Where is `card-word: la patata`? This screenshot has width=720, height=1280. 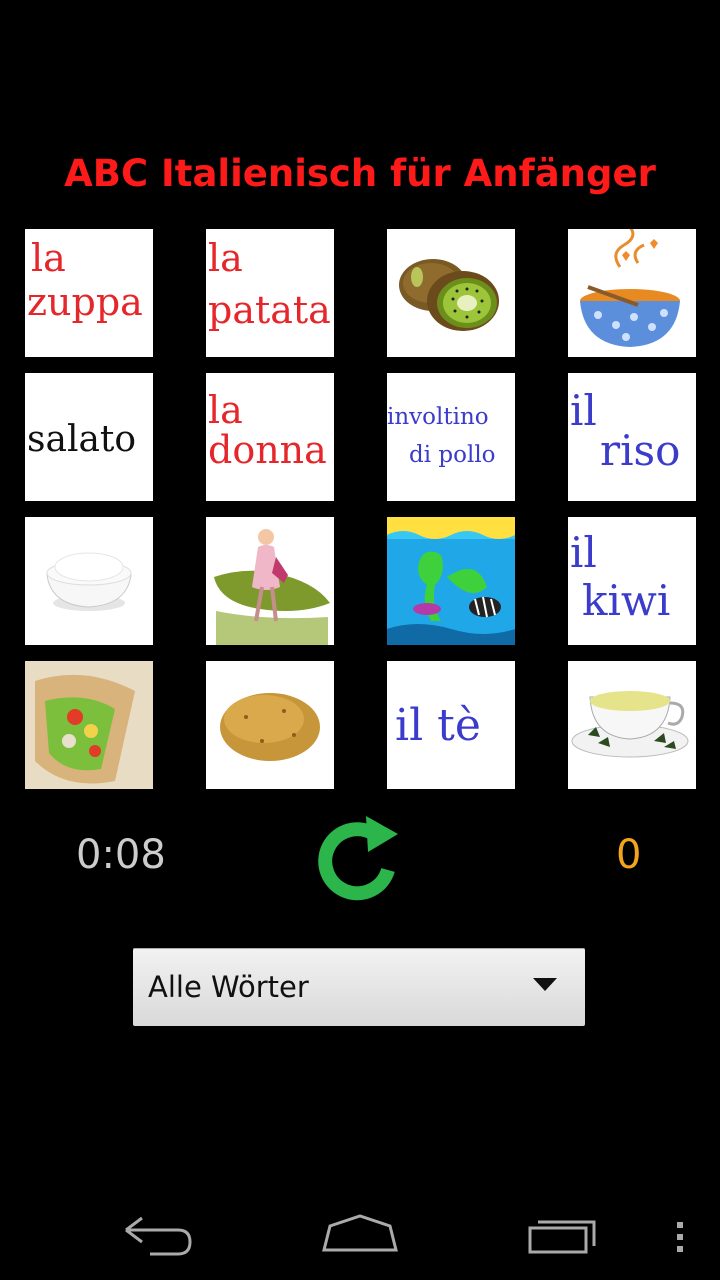 card-word: la patata is located at coordinates (270, 293).